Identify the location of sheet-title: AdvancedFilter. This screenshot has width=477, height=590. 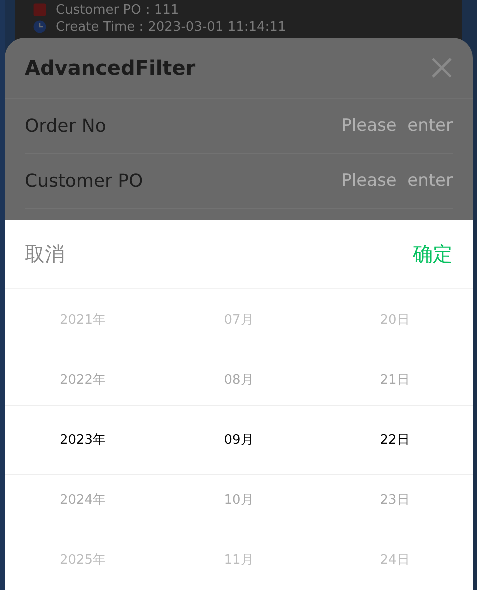
(110, 68).